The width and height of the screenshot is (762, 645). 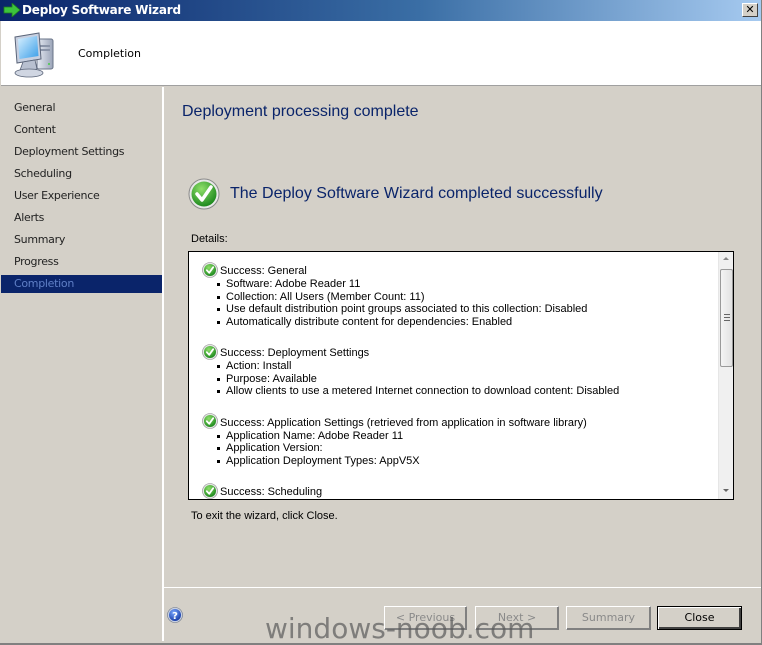 I want to click on sidebar-item-completion: Completion, so click(x=81, y=284).